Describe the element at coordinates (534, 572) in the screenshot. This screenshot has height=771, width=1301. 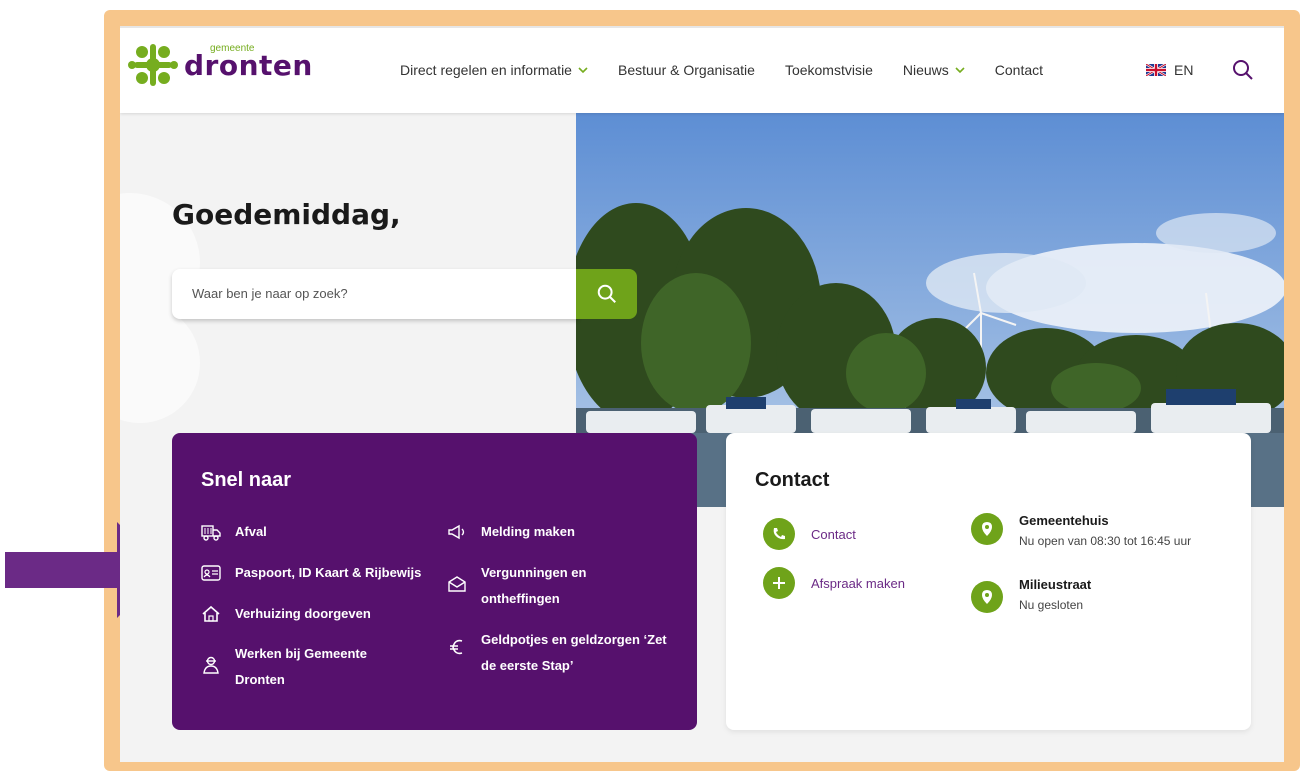
I see `snel-link-label: Vergunningen en` at that location.